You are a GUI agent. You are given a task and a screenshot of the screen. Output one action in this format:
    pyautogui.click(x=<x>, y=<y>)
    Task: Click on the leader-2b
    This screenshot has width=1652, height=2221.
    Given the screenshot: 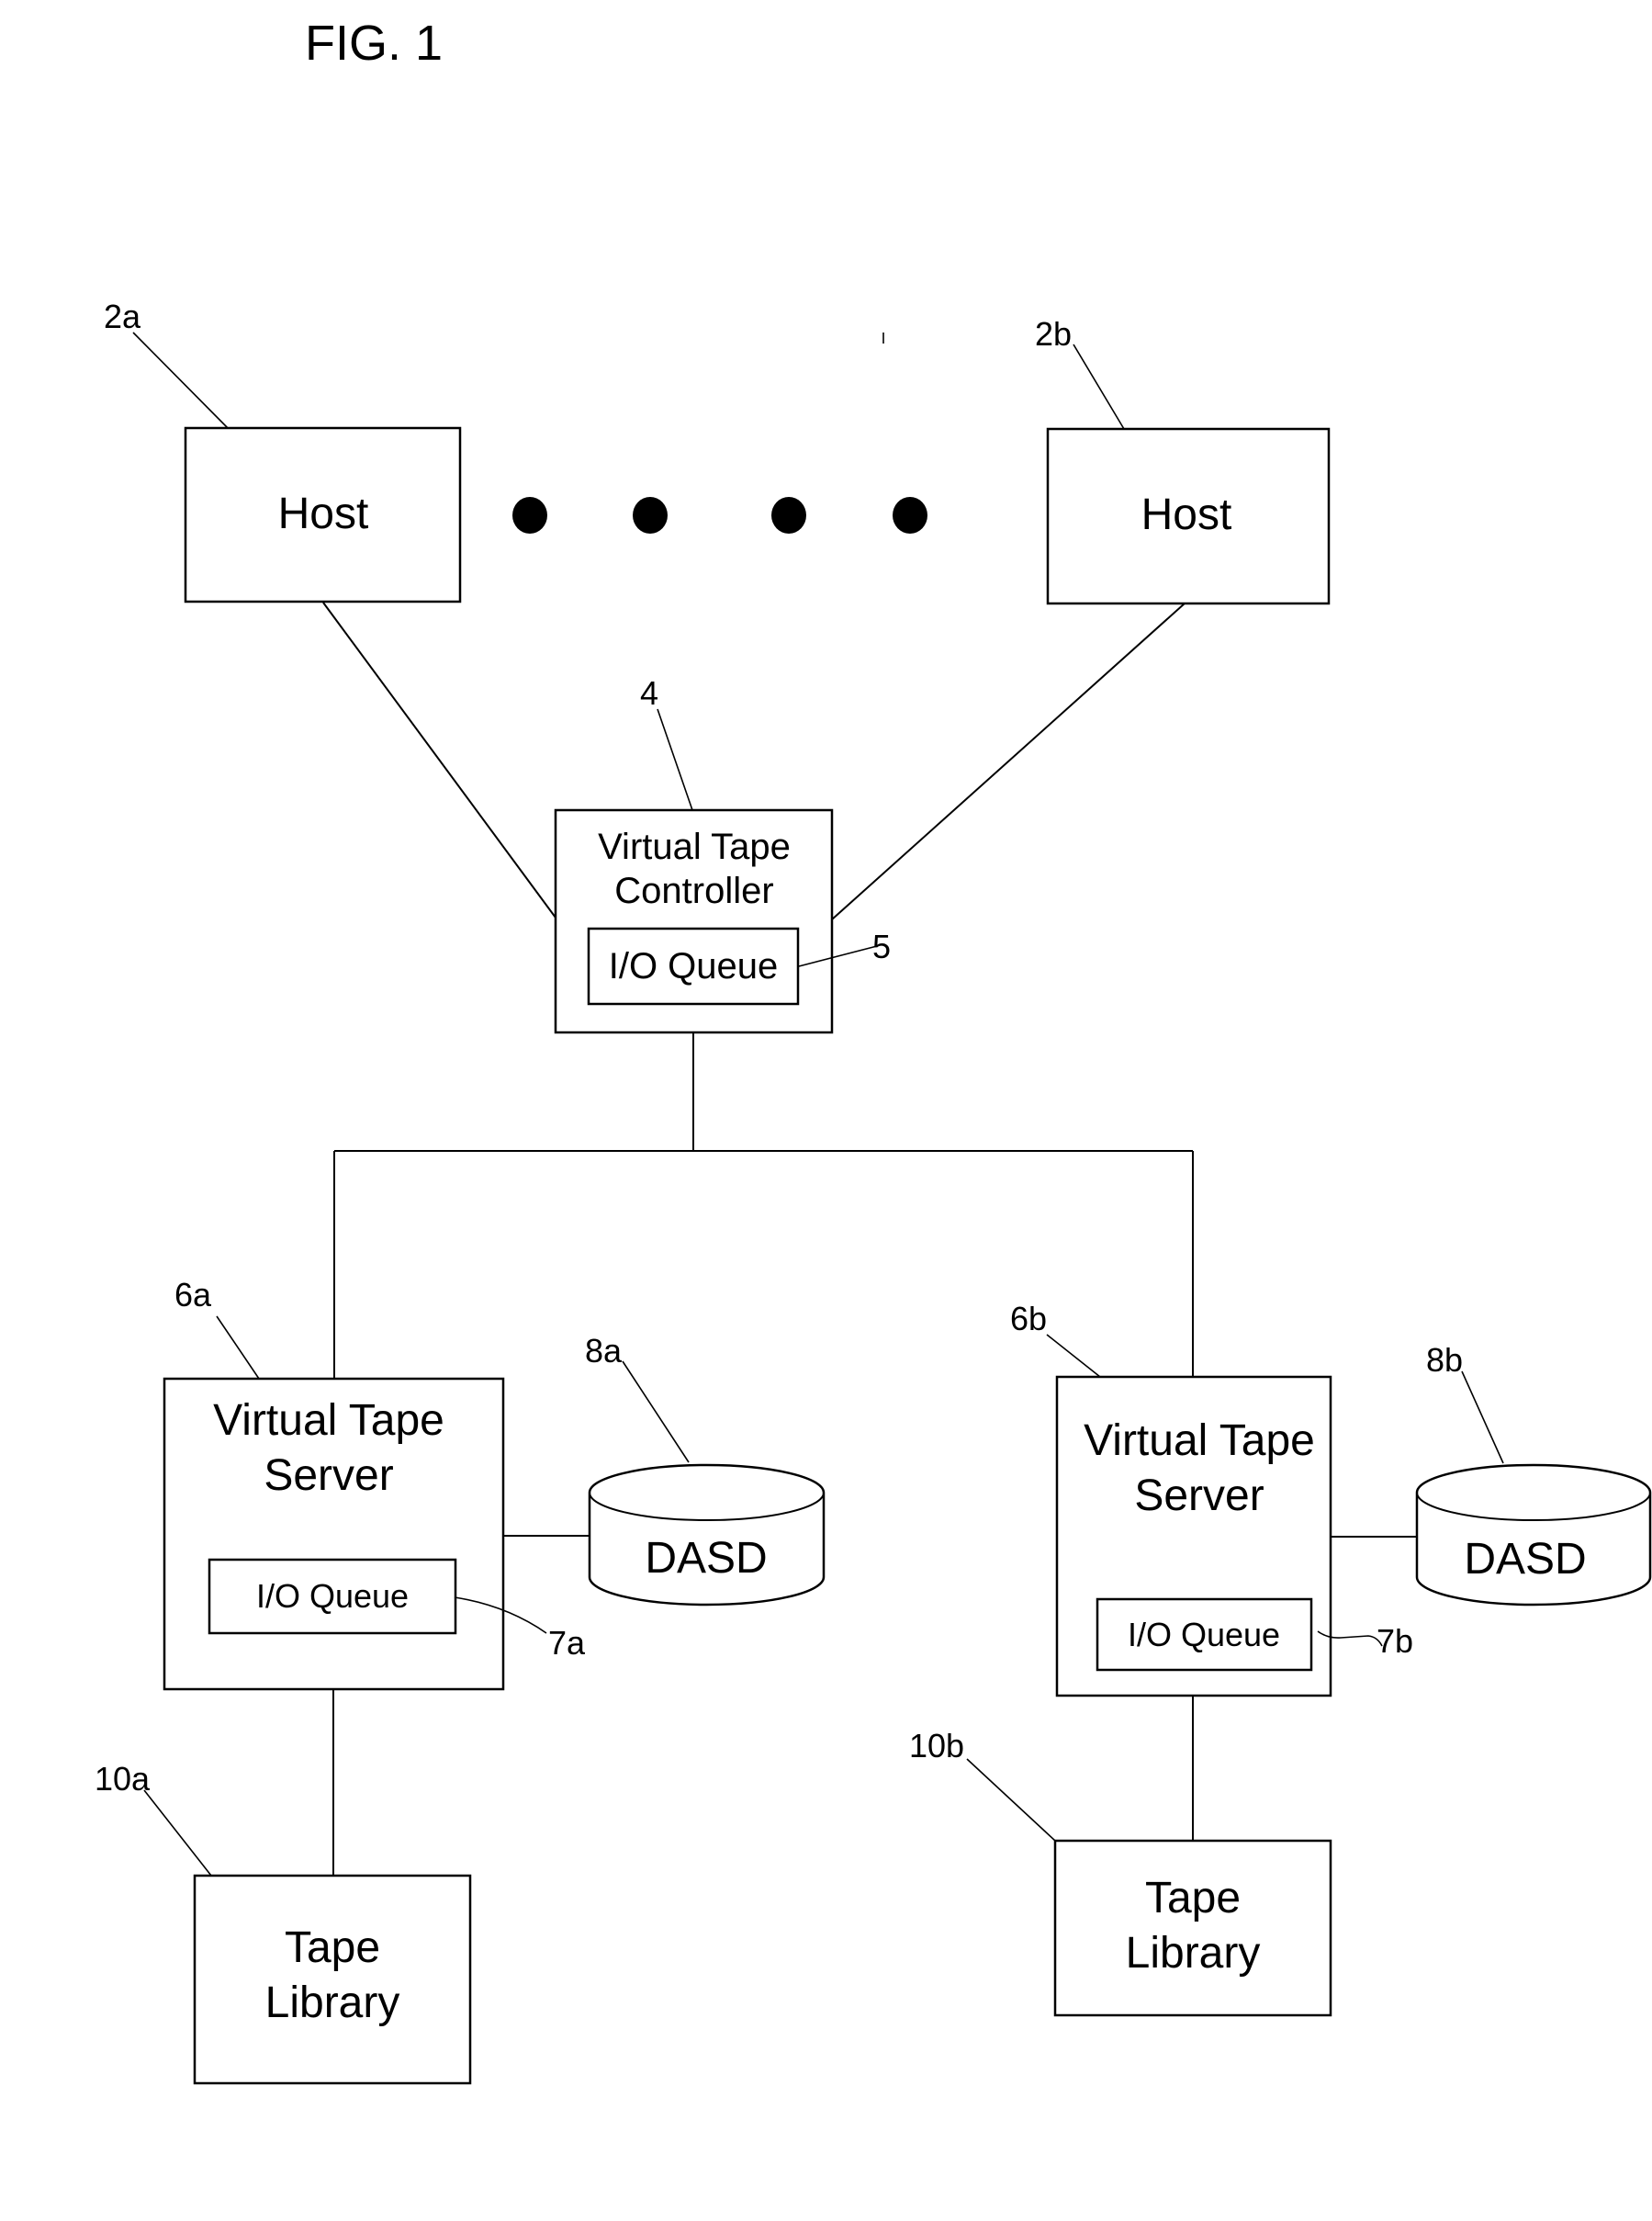 What is the action you would take?
    pyautogui.click(x=1099, y=387)
    